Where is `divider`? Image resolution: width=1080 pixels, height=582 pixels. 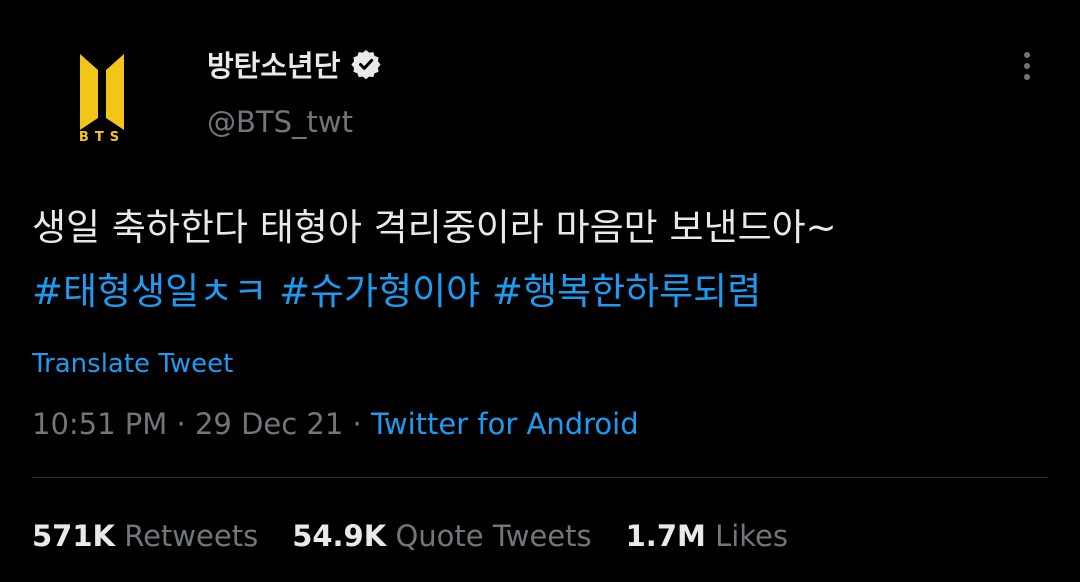 divider is located at coordinates (540, 477).